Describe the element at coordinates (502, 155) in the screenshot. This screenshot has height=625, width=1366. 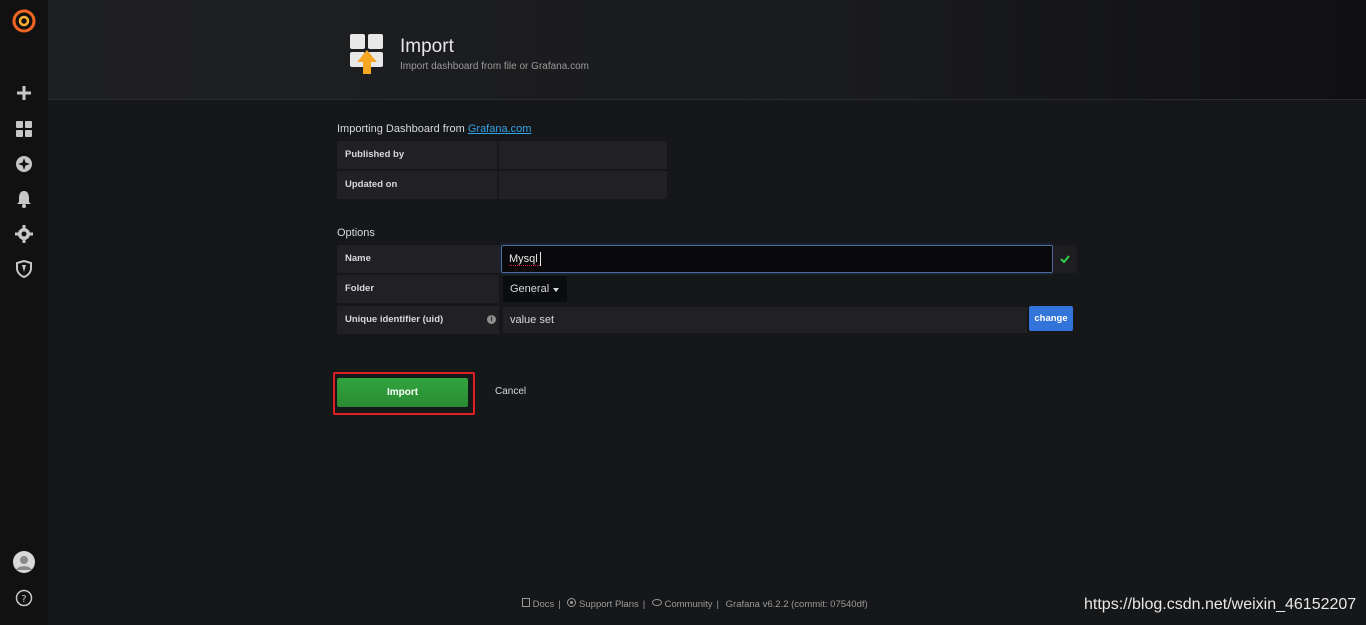
I see `published-by-row: Published by` at that location.